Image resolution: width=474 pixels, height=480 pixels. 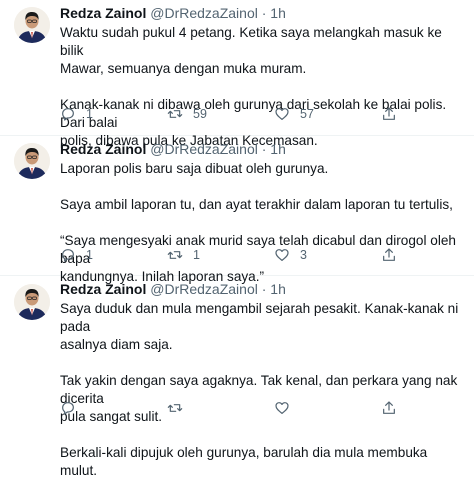 What do you see at coordinates (196, 255) in the screenshot?
I see `retweet-count: 1` at bounding box center [196, 255].